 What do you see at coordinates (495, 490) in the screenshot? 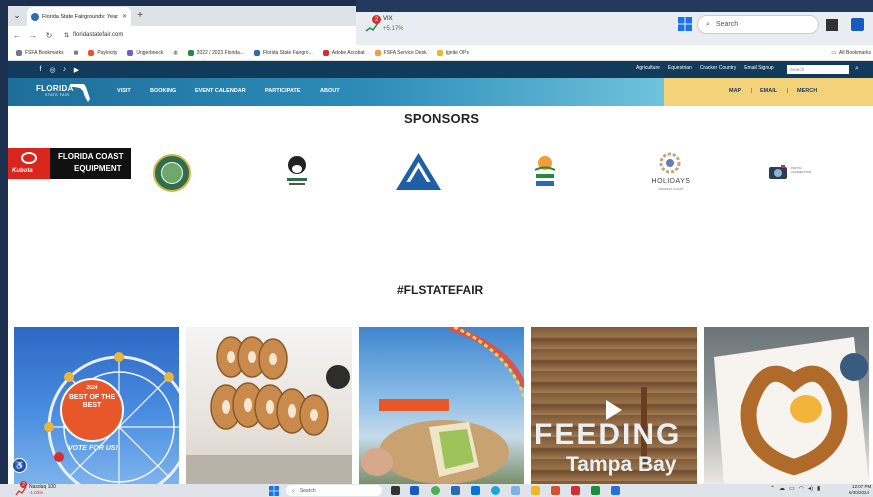
I see `edge-icon` at bounding box center [495, 490].